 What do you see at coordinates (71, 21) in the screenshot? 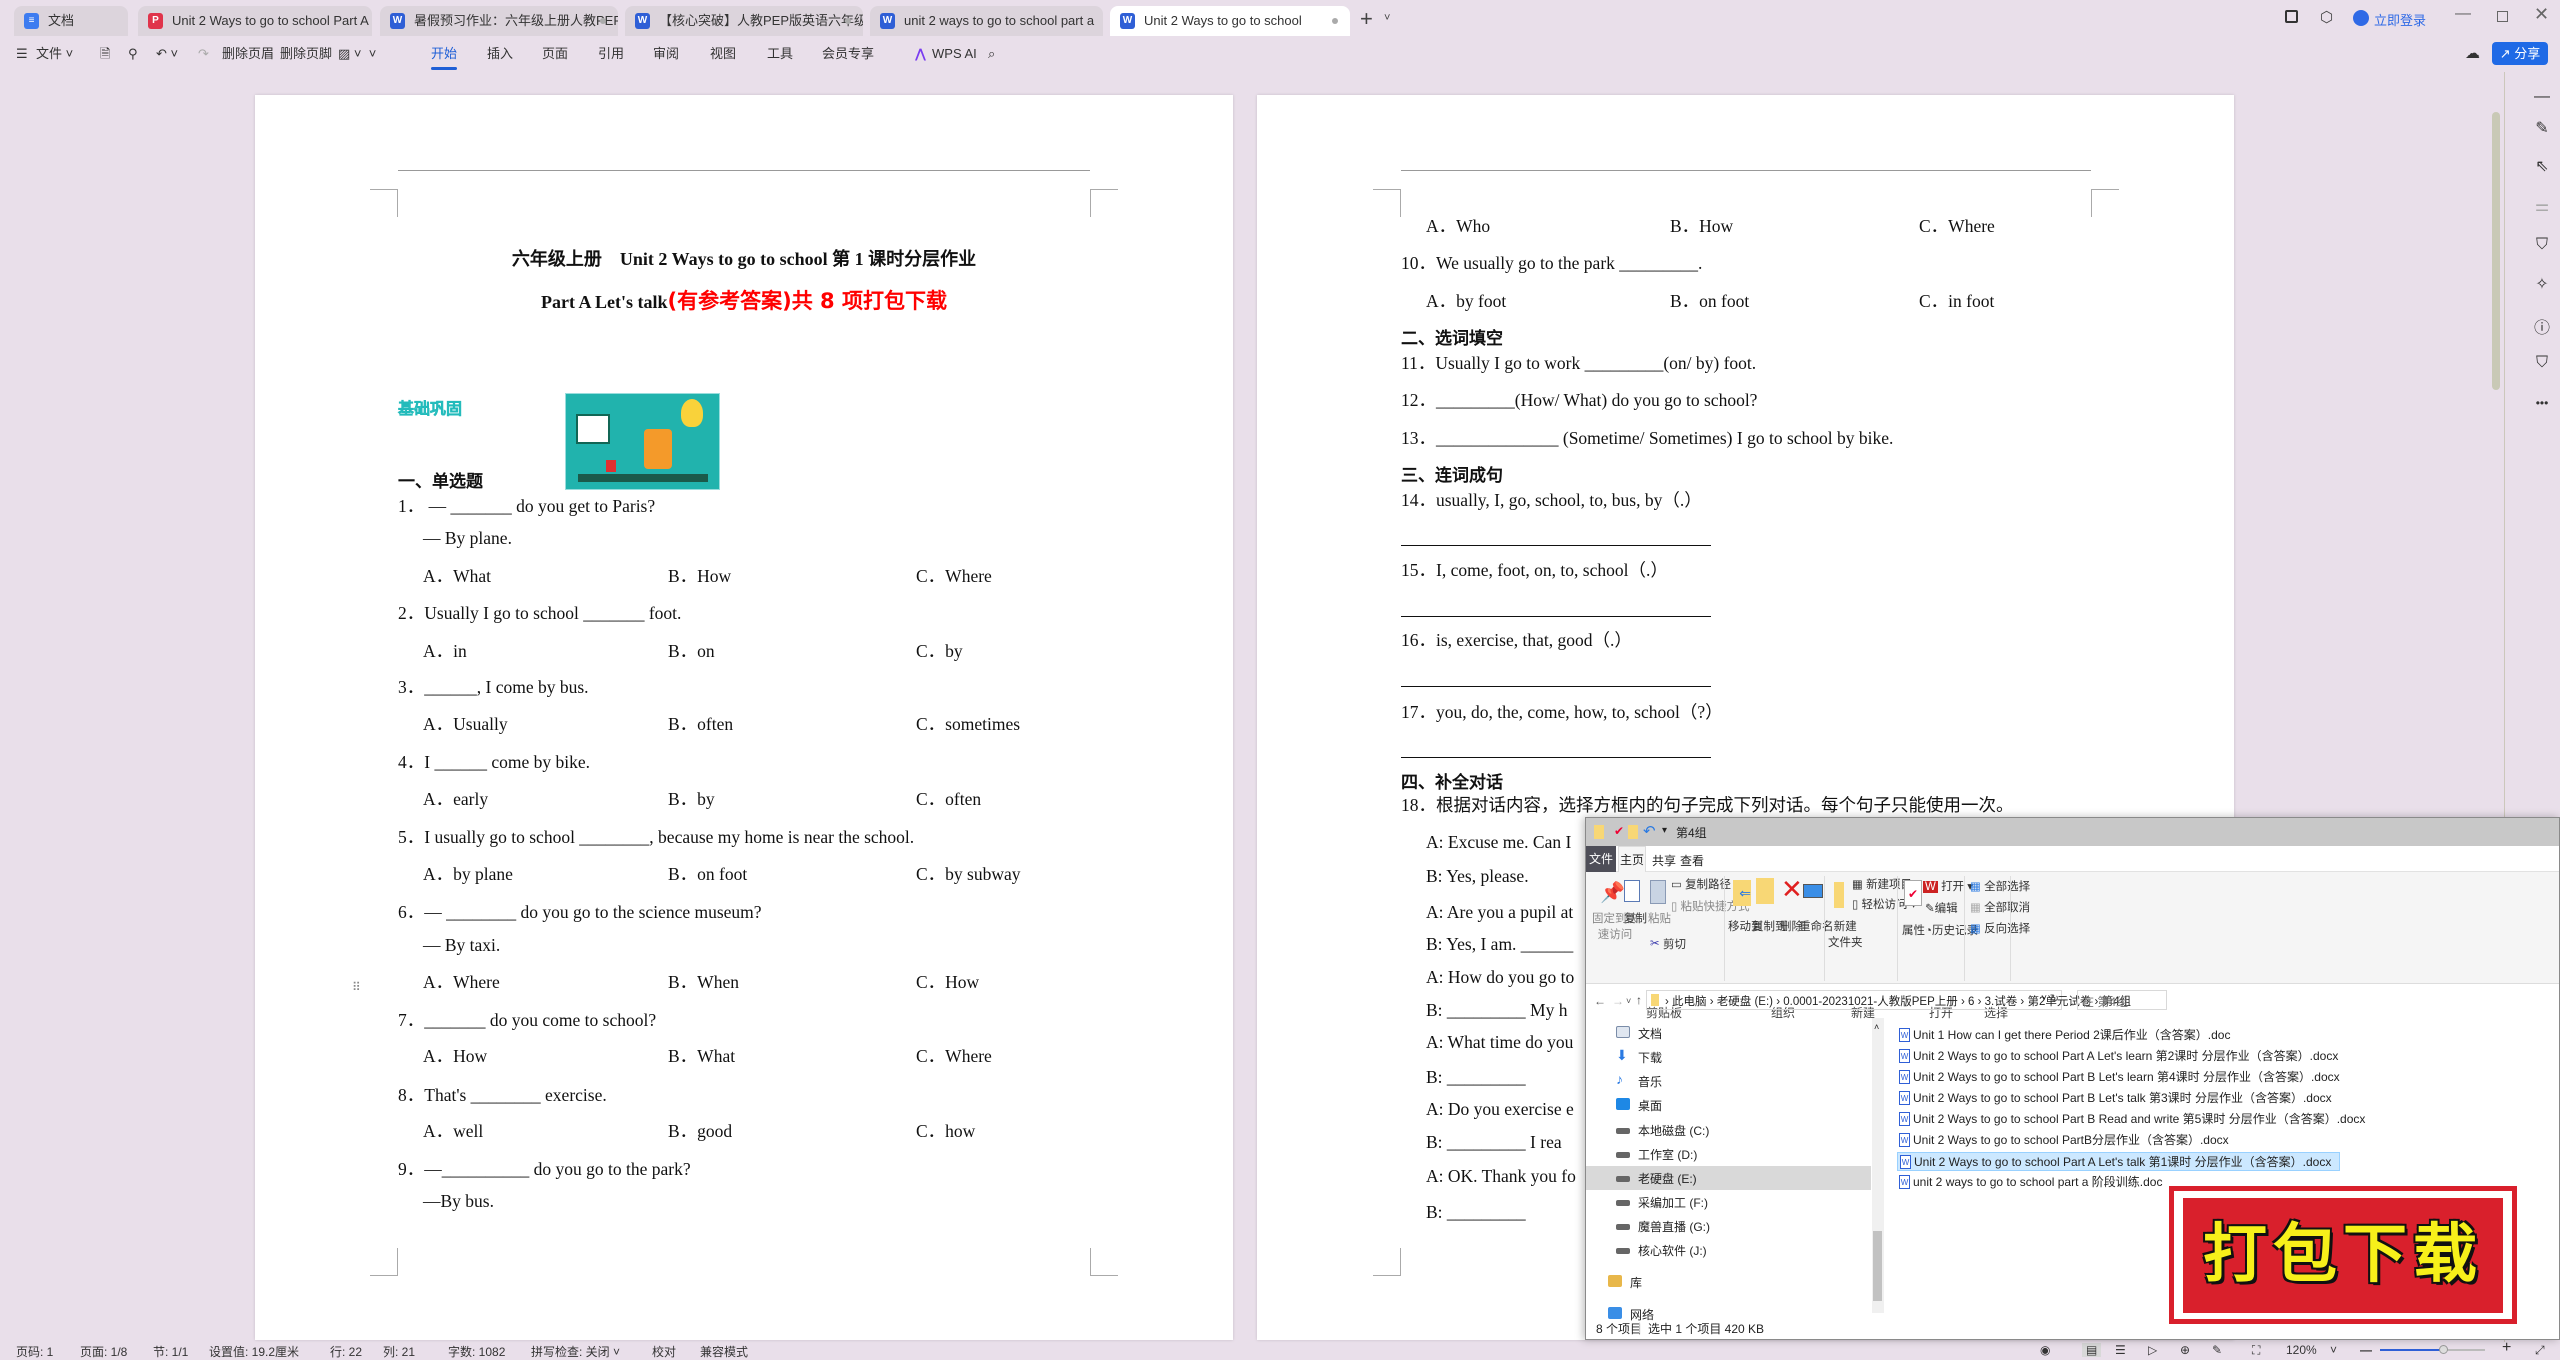
I see `tab-docs: ≡ 文档` at bounding box center [71, 21].